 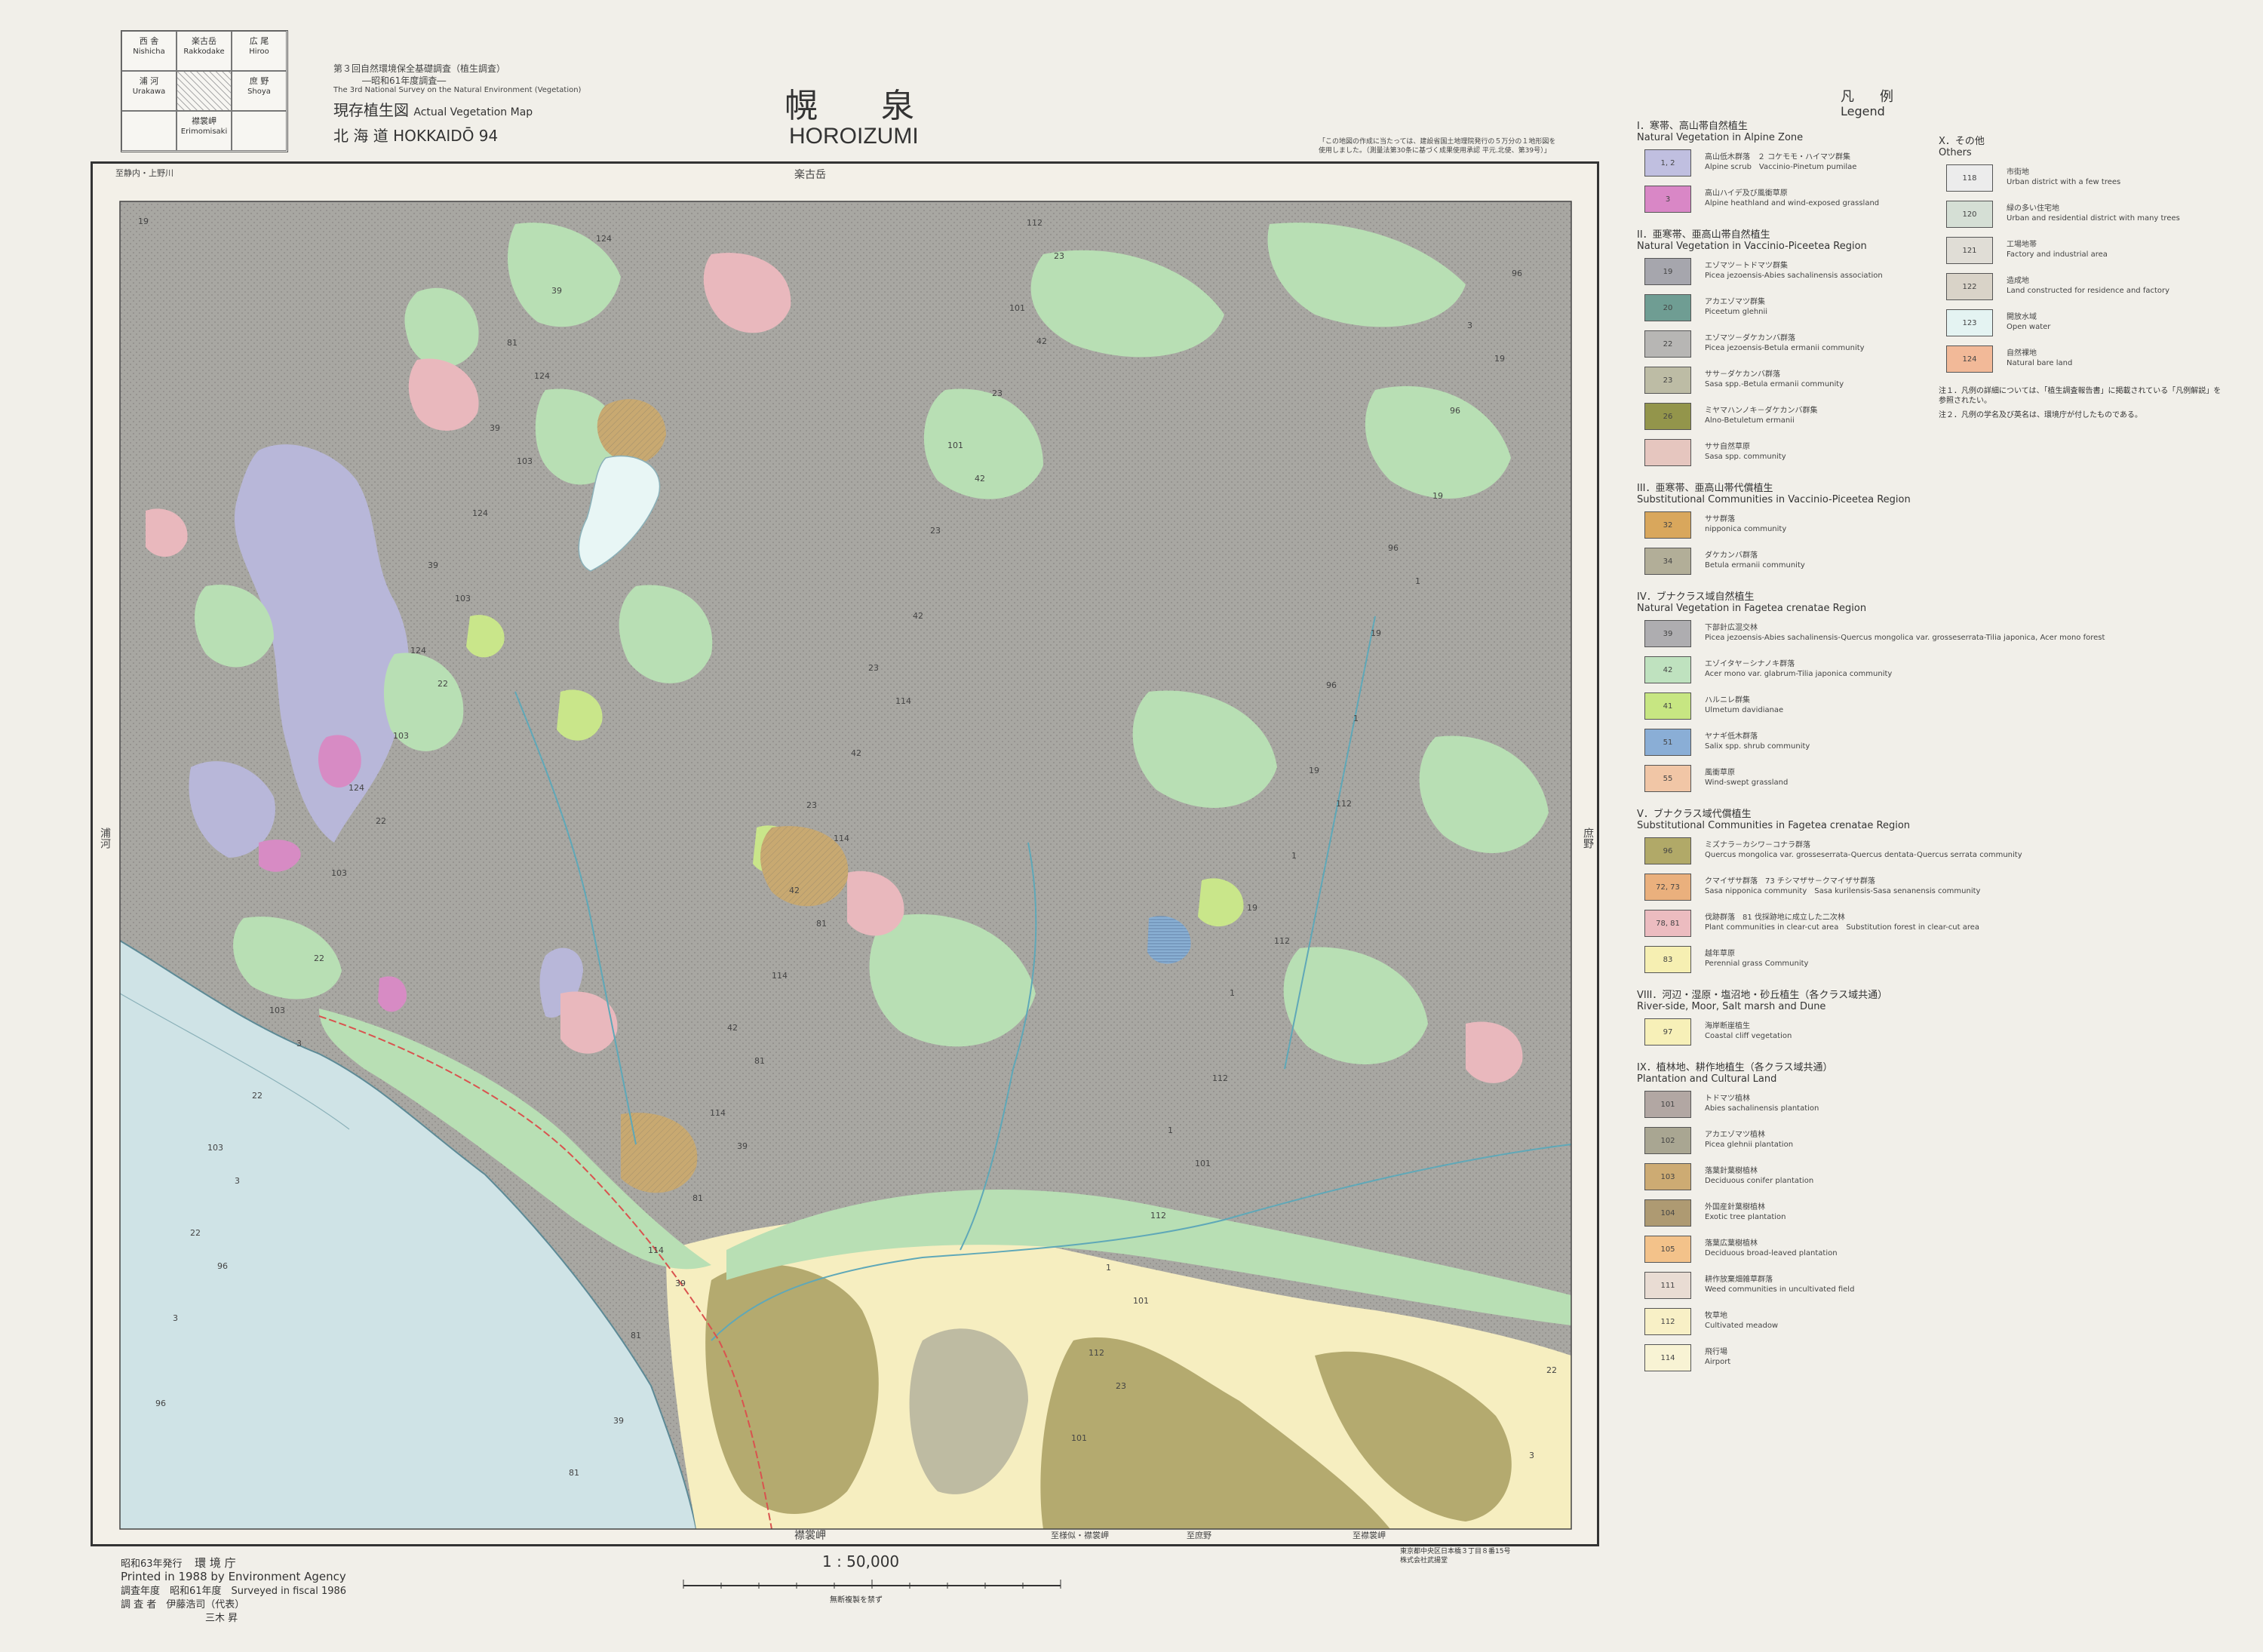 I want to click on page-title-en: HOROIZUMI, so click(x=854, y=136).